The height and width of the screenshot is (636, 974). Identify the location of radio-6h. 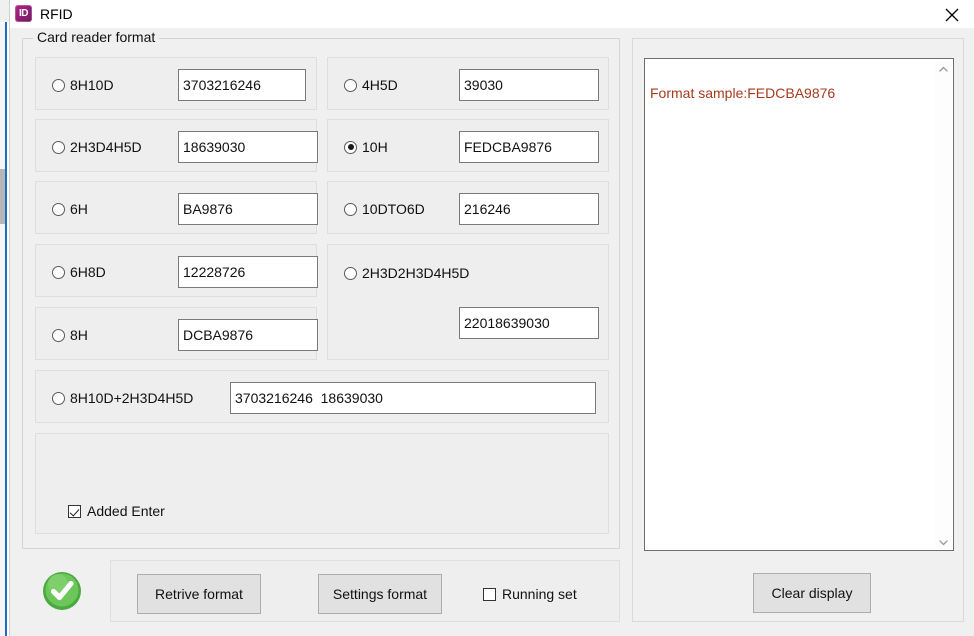
(58, 209).